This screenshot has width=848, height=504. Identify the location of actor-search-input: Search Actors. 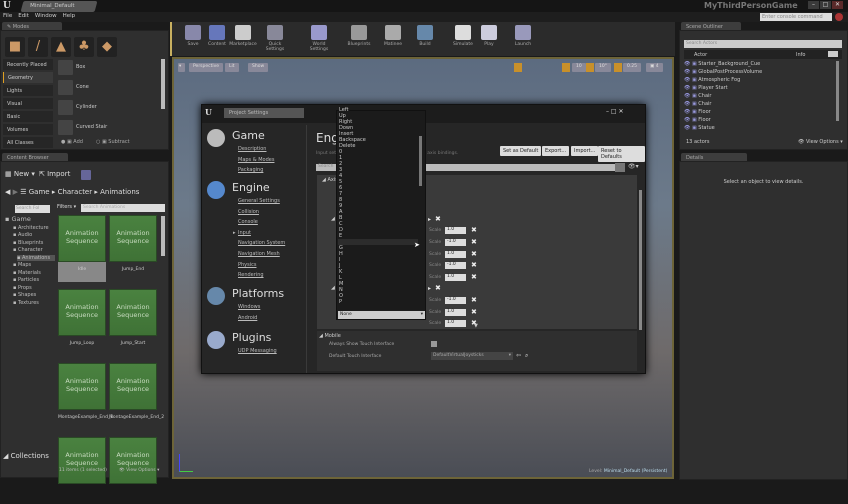
(763, 44).